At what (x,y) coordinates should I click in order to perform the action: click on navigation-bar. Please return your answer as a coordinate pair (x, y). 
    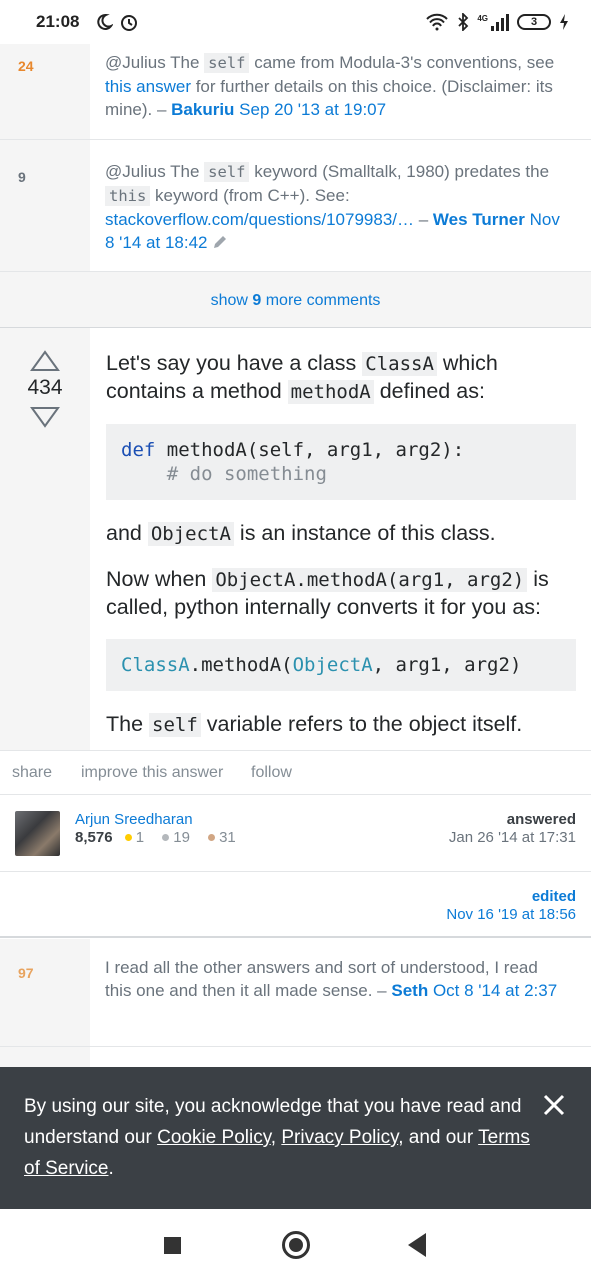
    Looking at the image, I should click on (295, 1244).